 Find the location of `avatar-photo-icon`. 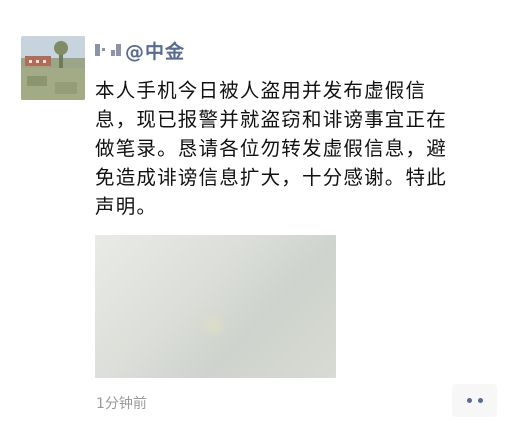

avatar-photo-icon is located at coordinates (53, 68).